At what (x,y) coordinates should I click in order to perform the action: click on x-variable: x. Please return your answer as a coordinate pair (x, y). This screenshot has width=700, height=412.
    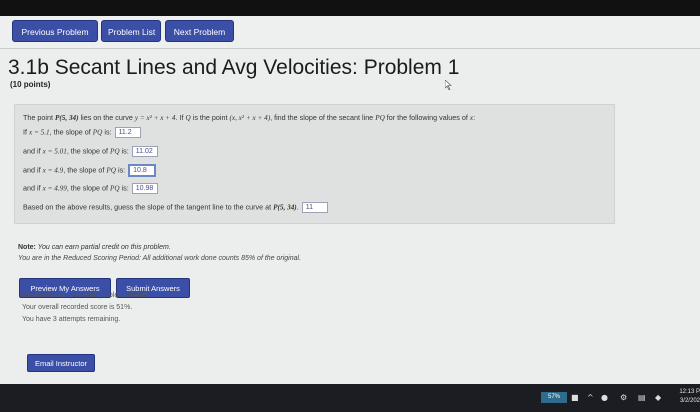
    Looking at the image, I should click on (471, 118).